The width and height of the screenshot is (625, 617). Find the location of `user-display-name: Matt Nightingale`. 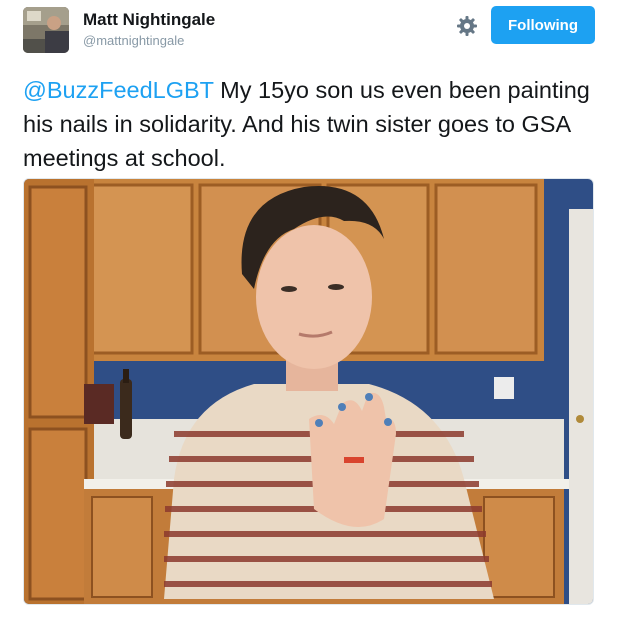

user-display-name: Matt Nightingale is located at coordinates (149, 20).